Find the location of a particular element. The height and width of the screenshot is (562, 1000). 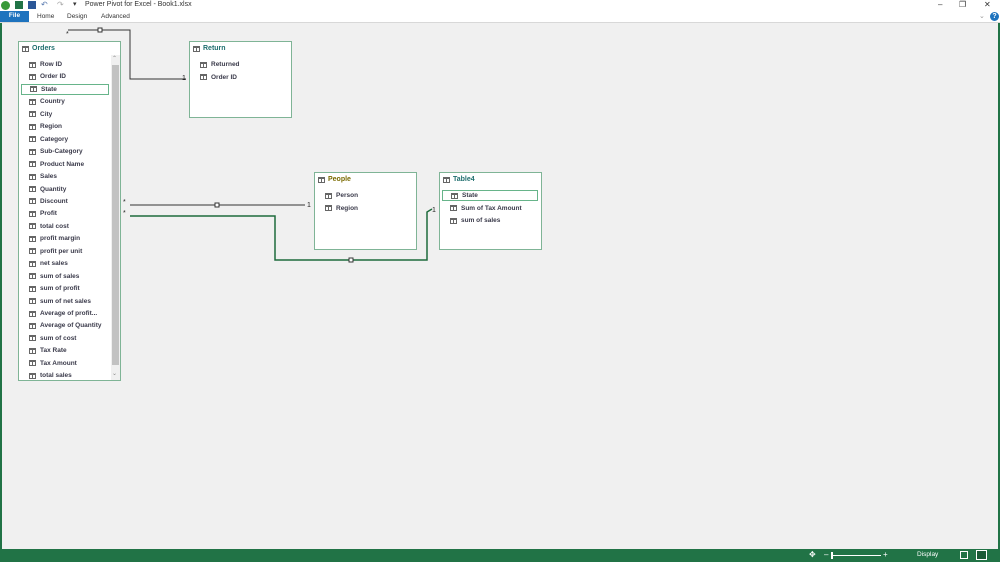

field-label: Order ID is located at coordinates (224, 77).